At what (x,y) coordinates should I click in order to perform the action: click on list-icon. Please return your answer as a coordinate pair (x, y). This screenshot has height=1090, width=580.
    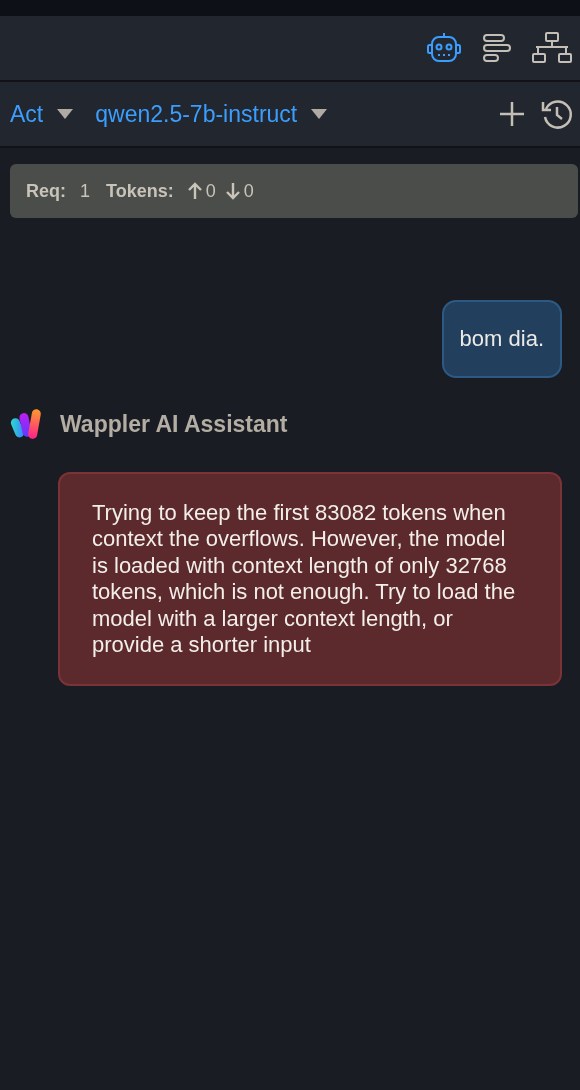
    Looking at the image, I should click on (497, 48).